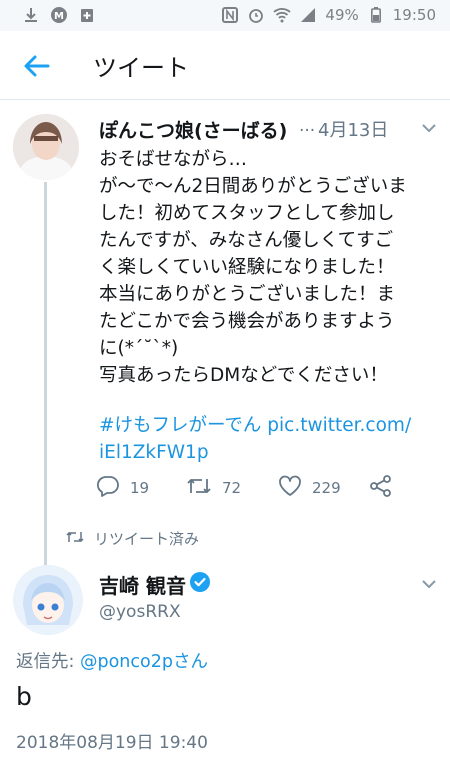 The image size is (450, 772). Describe the element at coordinates (108, 488) in the screenshot. I see `reply-icon` at that location.